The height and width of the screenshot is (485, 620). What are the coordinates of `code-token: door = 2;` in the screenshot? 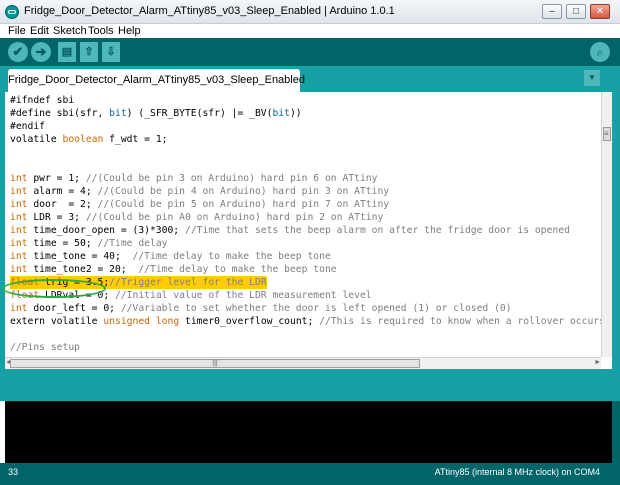 It's located at (62, 204).